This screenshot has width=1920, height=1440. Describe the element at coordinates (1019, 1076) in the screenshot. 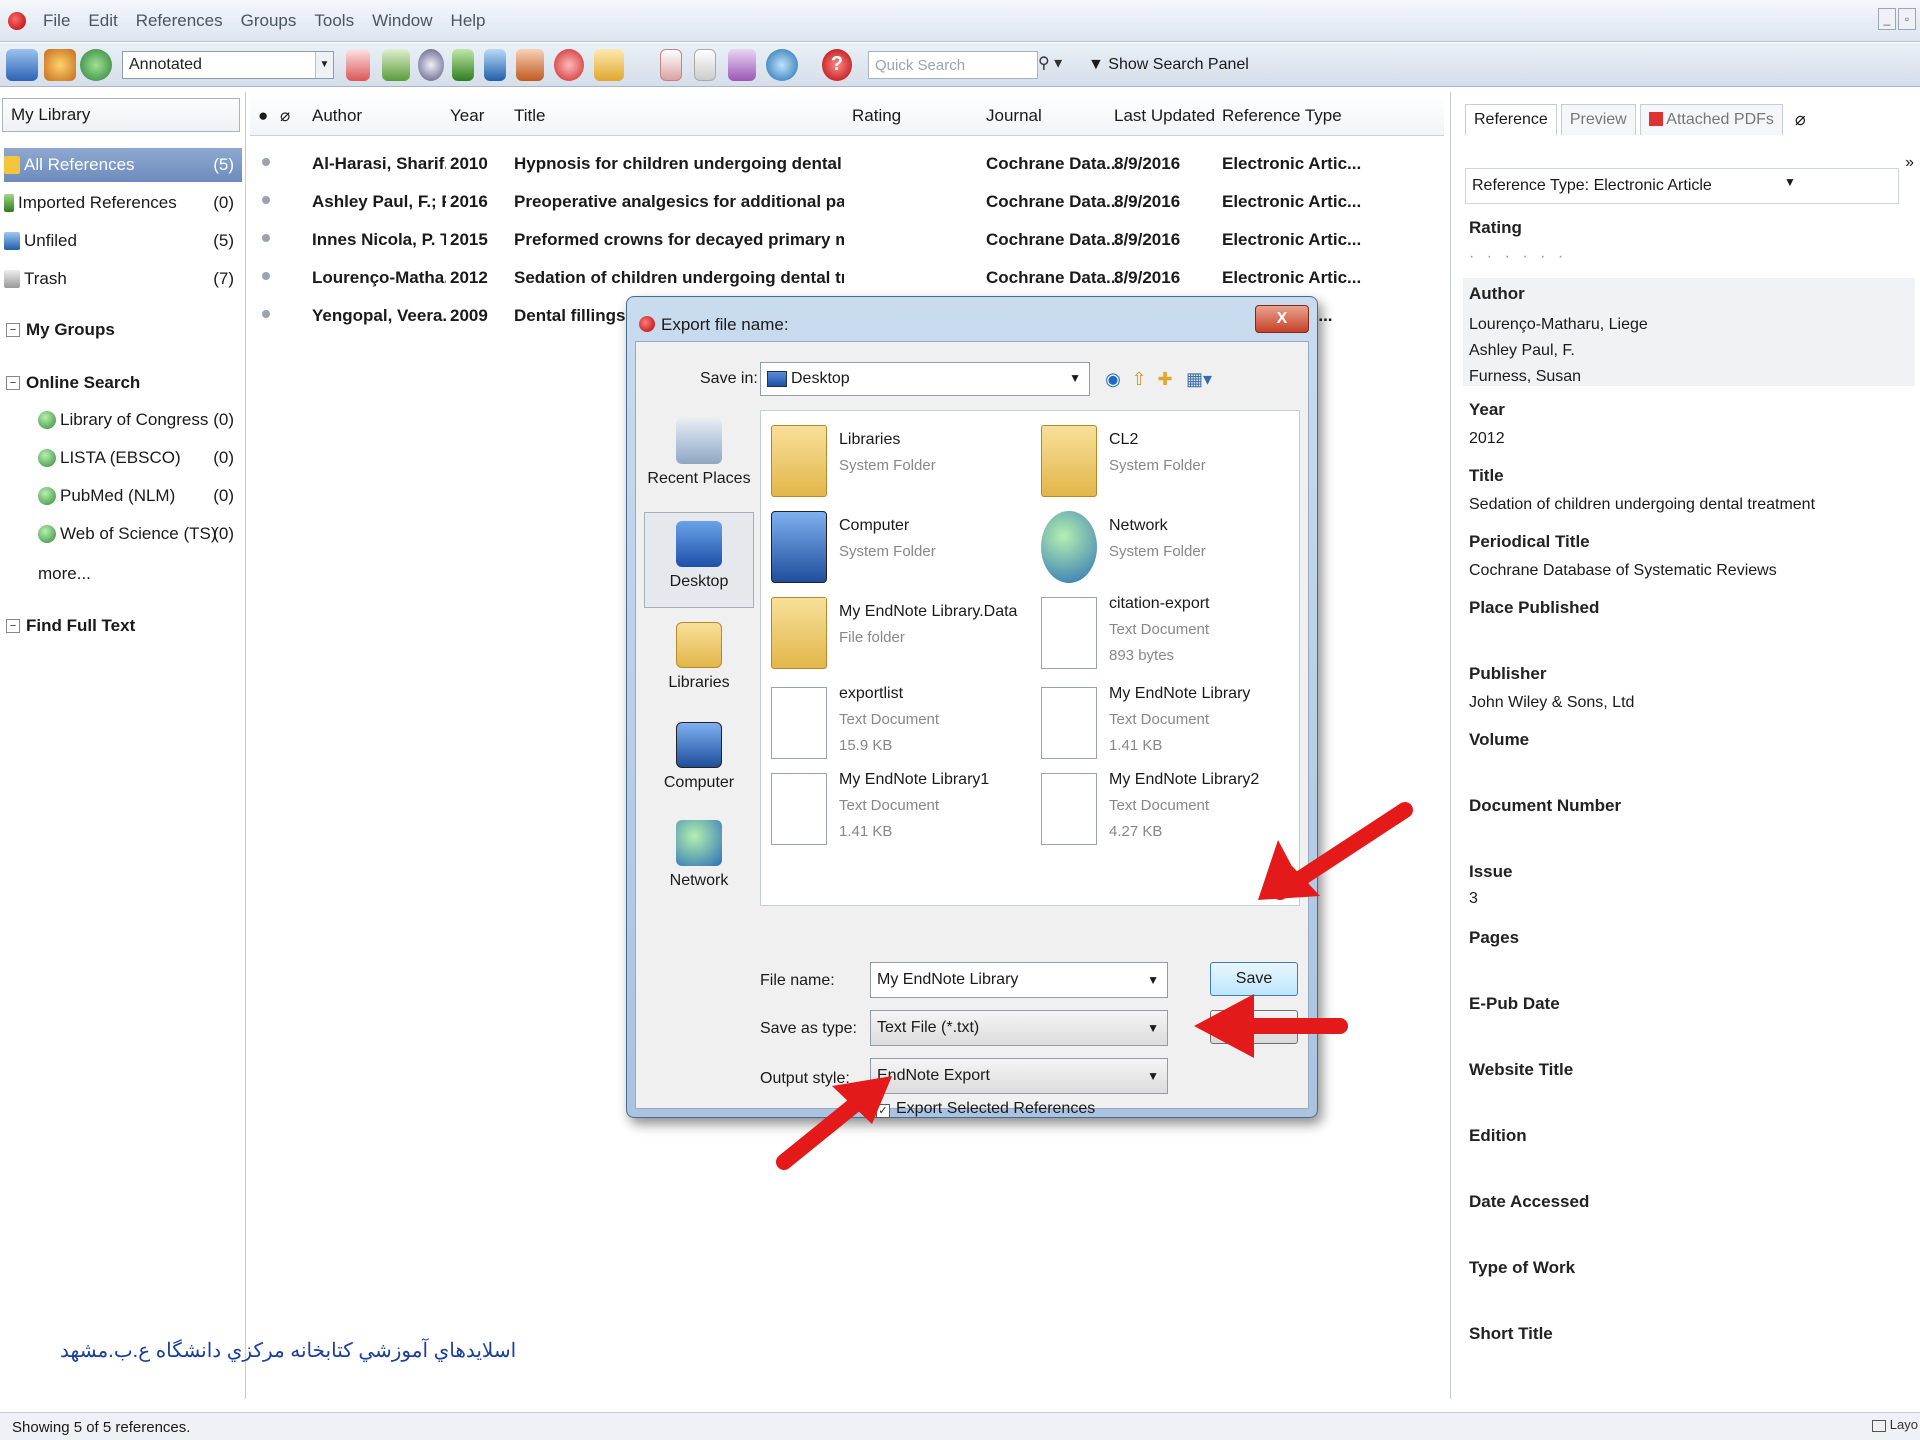

I see `output-style-dropdown: EndNote Export ▼` at that location.